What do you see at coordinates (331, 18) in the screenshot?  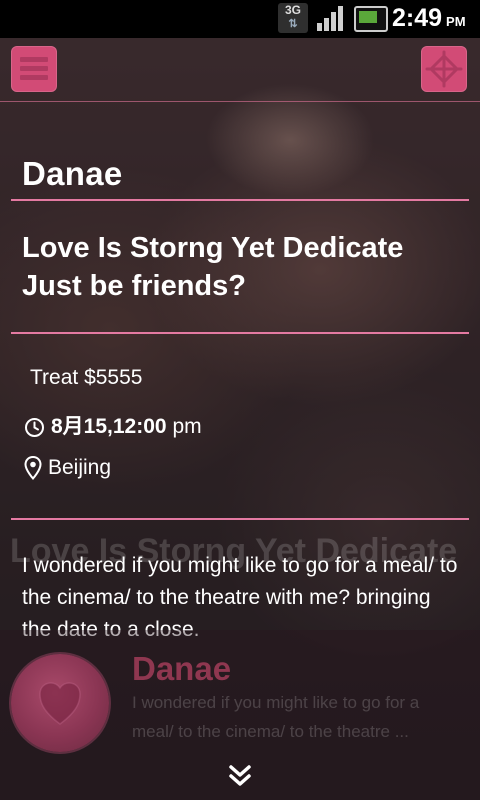 I see `signal-strength-icon` at bounding box center [331, 18].